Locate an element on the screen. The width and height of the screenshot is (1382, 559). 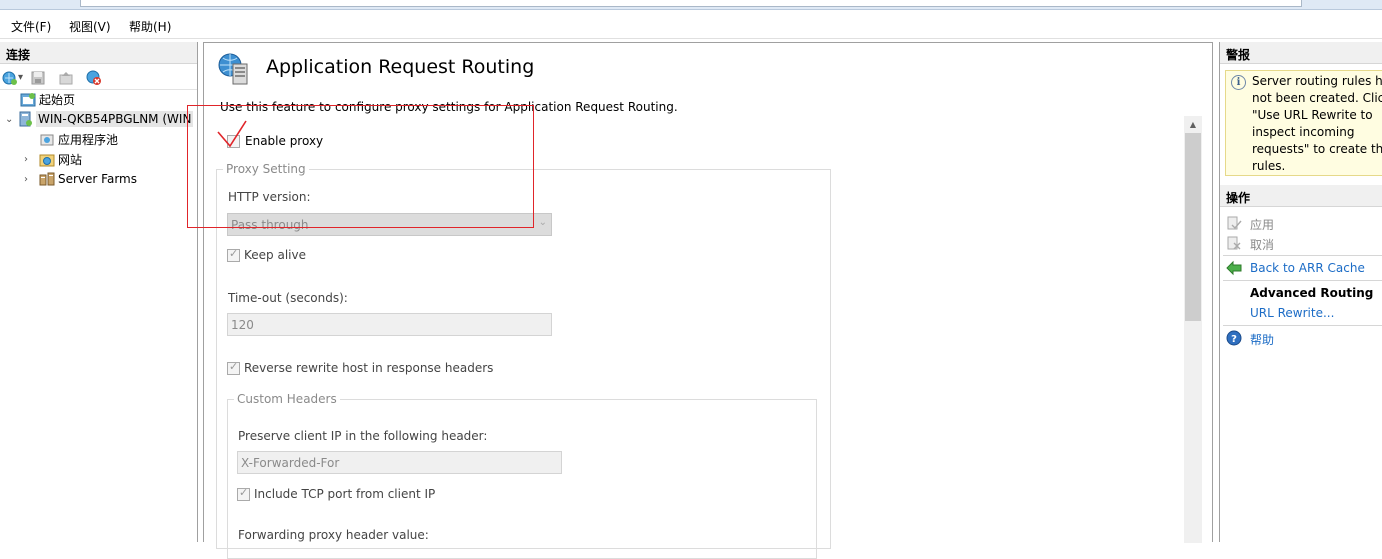
connect-dropdown-icon: ▾ is located at coordinates (20, 77).